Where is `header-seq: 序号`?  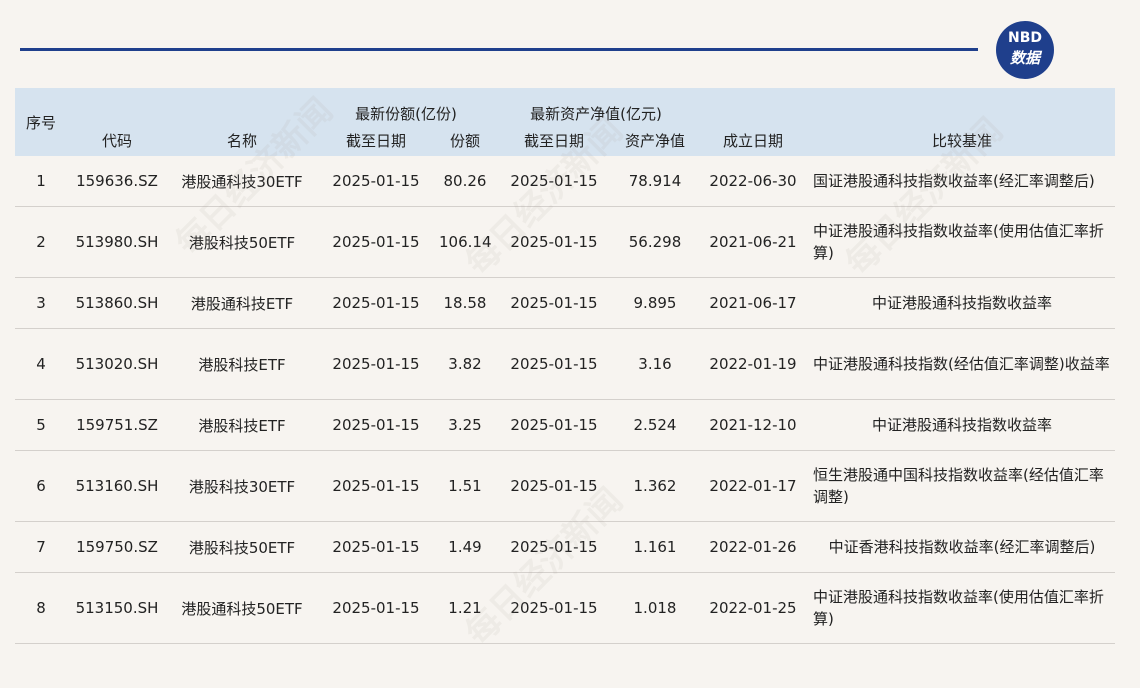
header-seq: 序号 is located at coordinates (41, 122).